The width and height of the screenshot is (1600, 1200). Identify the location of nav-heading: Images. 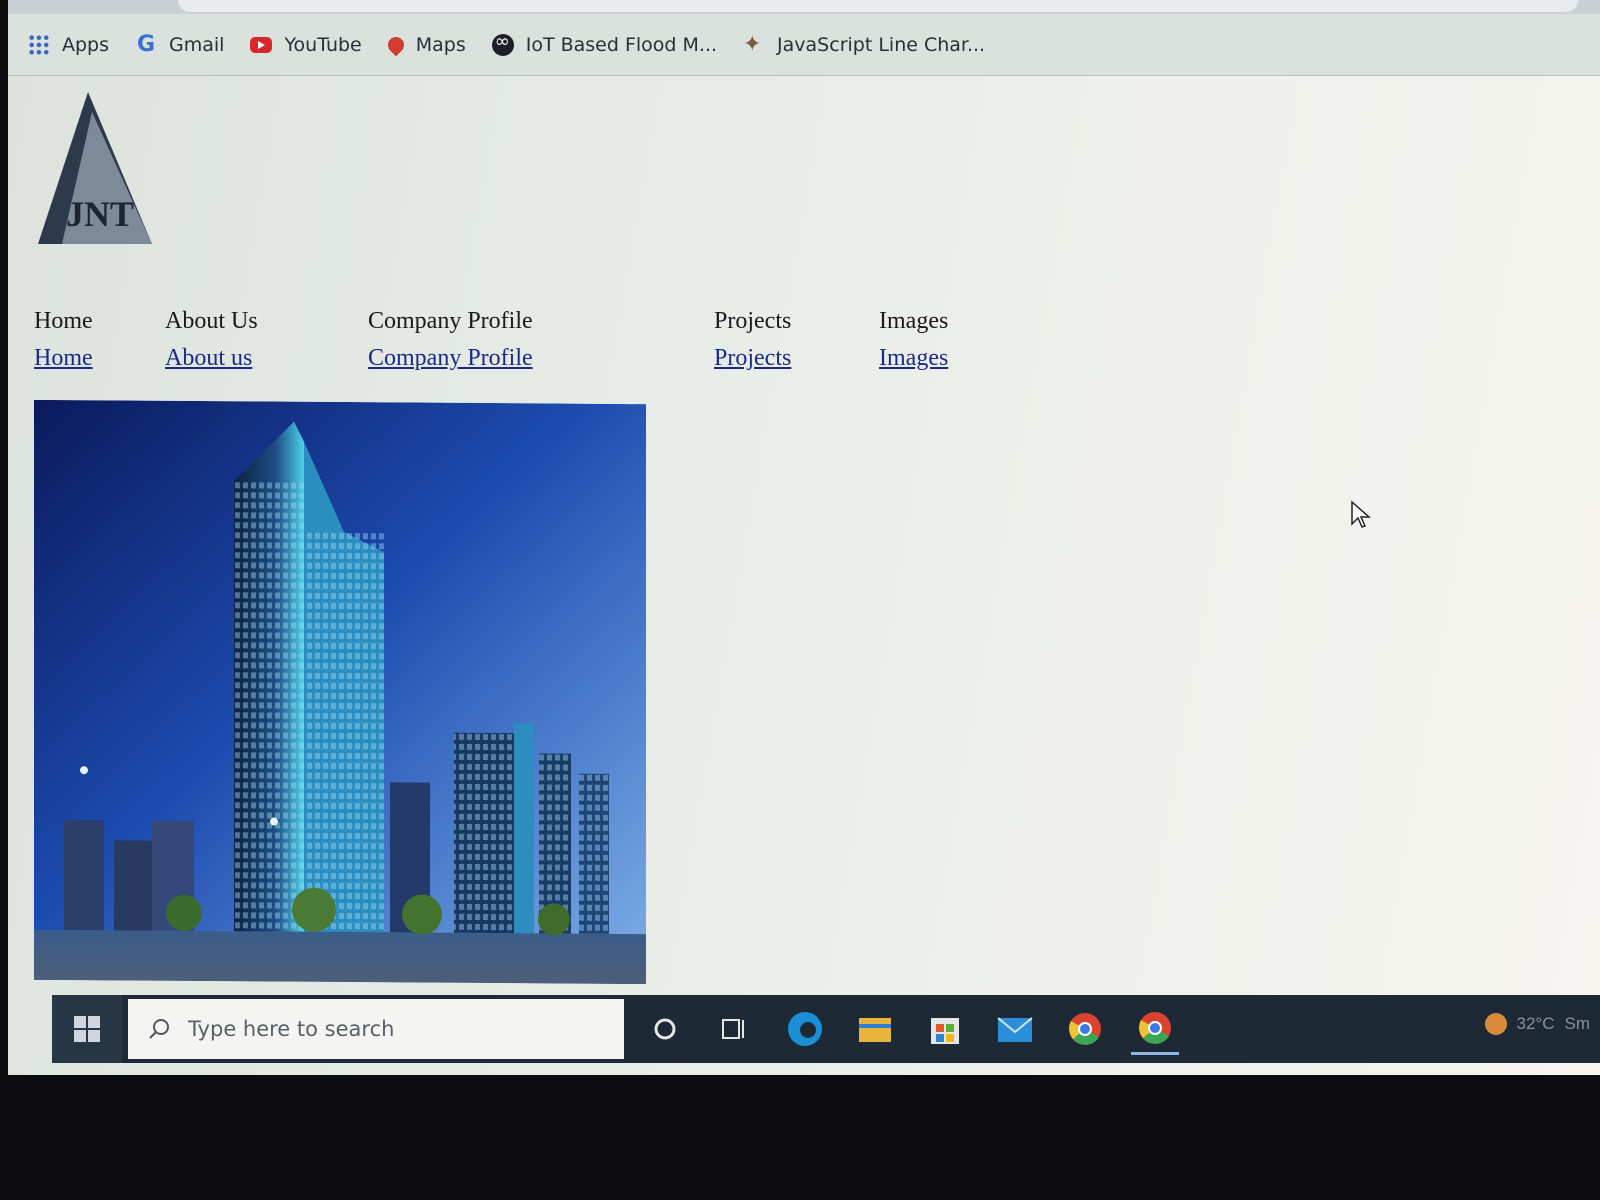
(914, 321).